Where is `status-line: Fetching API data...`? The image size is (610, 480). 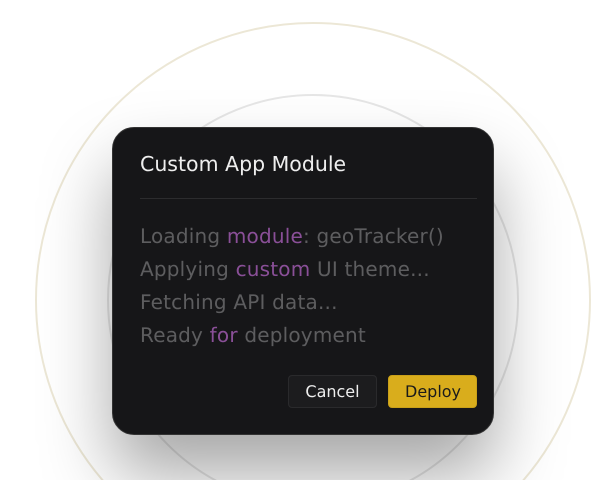 status-line: Fetching API data... is located at coordinates (239, 302).